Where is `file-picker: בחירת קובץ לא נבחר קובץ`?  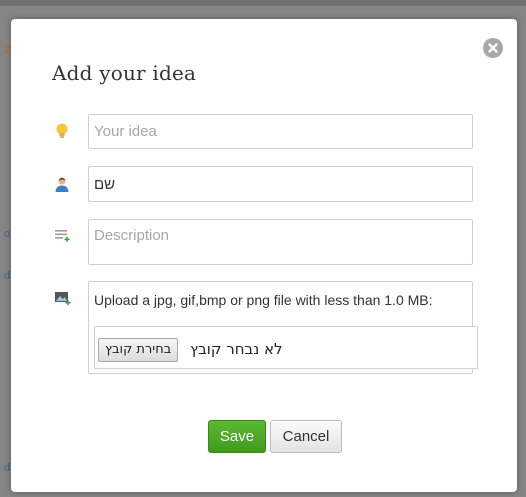 file-picker: בחירת קובץ לא נבחר קובץ is located at coordinates (286, 347).